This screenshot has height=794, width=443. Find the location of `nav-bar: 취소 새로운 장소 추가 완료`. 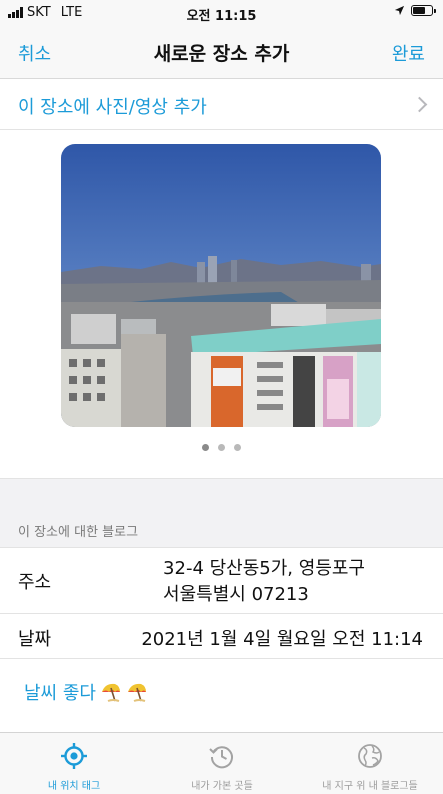

nav-bar: 취소 새로운 장소 추가 완료 is located at coordinates (221, 52).